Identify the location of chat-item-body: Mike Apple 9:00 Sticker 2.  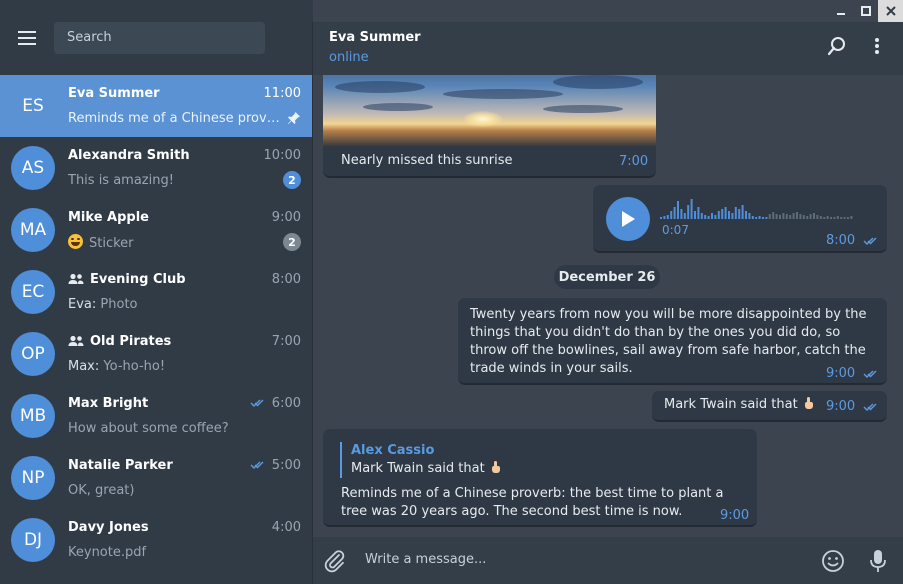
(190, 230).